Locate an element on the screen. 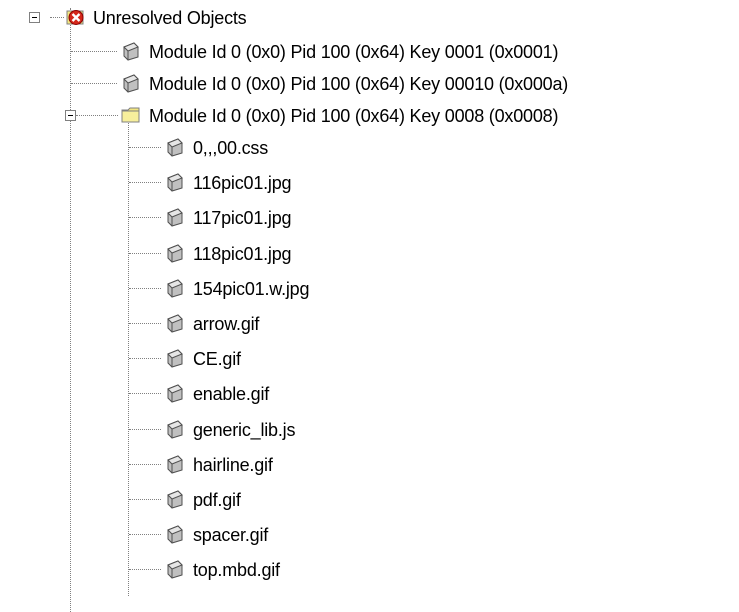  tree-item-file: enable.gif is located at coordinates (218, 394).